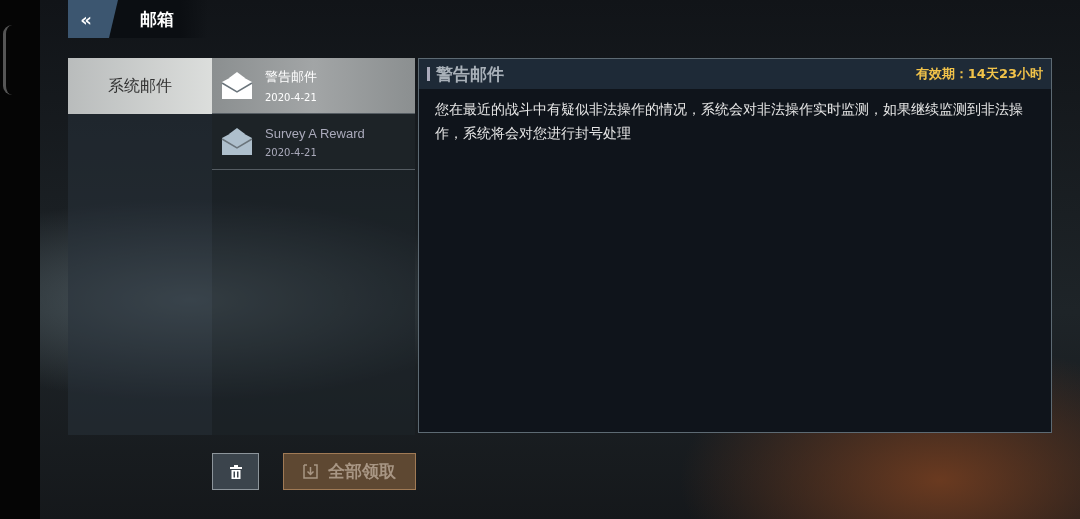  What do you see at coordinates (93, 19) in the screenshot?
I see `back-button: «` at bounding box center [93, 19].